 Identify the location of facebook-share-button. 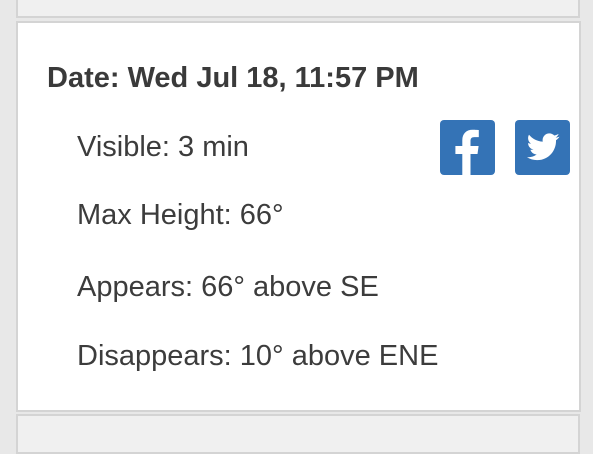
(467, 147).